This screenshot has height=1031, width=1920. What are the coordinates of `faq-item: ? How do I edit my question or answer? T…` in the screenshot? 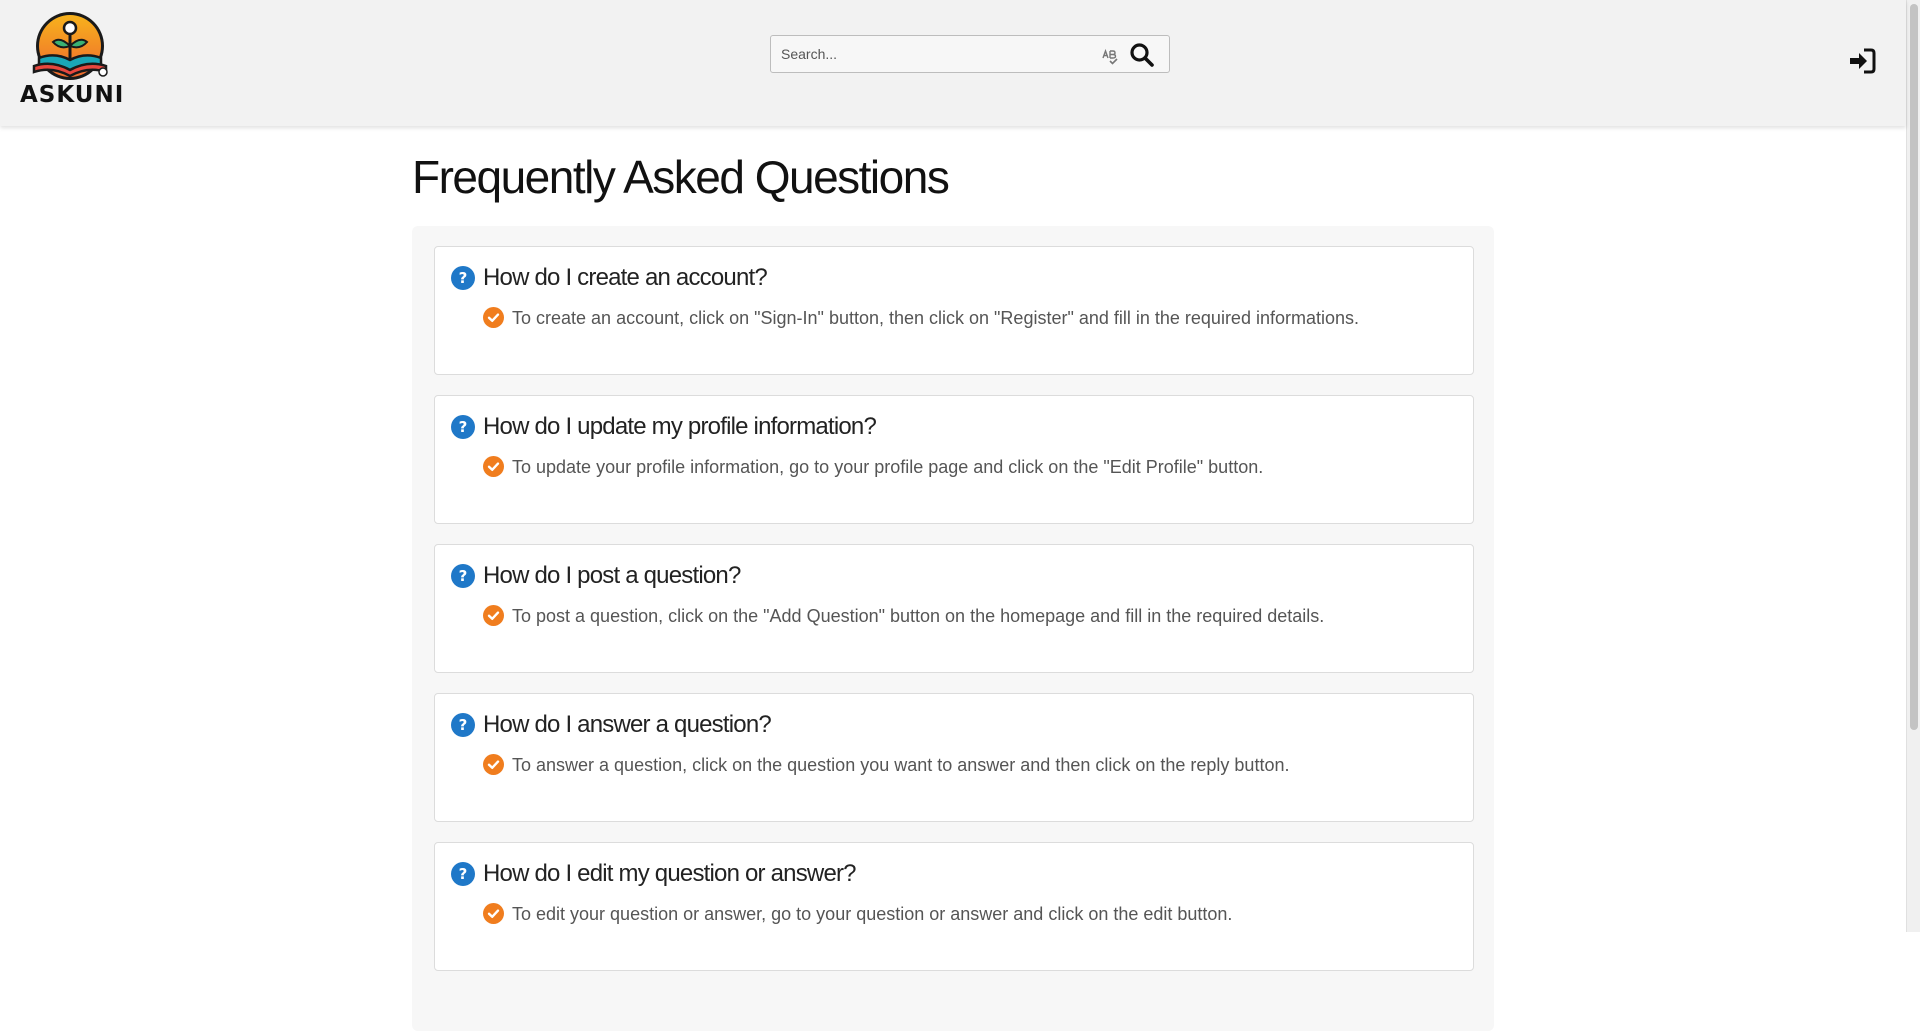 It's located at (954, 906).